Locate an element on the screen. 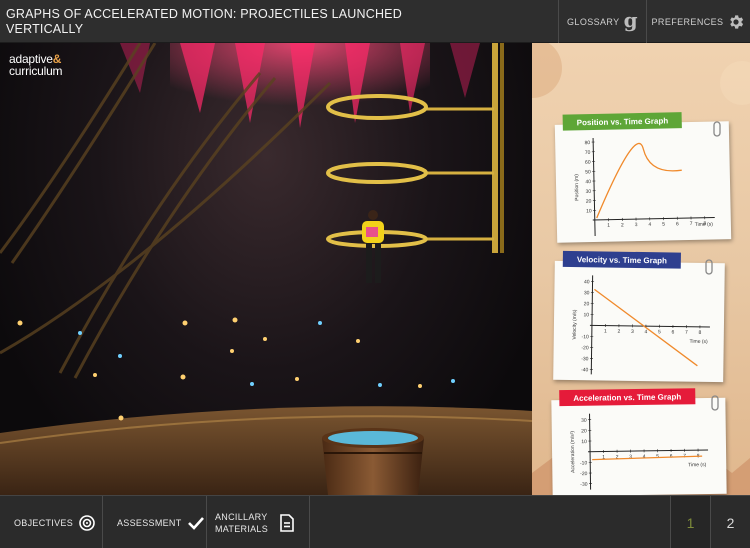 Image resolution: width=750 pixels, height=548 pixels. ancillary-label-line2: MATERIALS is located at coordinates (242, 528).